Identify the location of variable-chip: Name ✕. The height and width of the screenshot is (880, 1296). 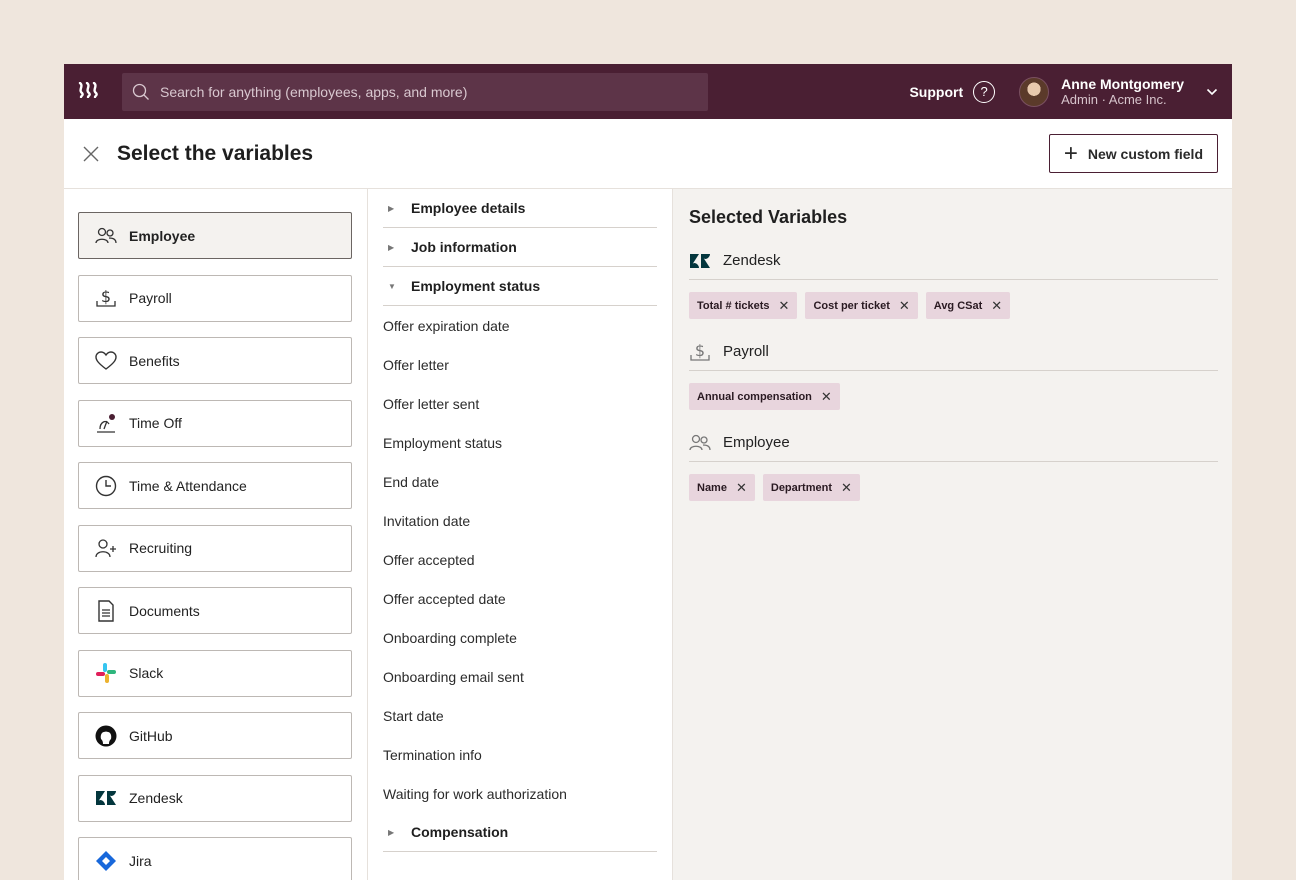
(722, 487).